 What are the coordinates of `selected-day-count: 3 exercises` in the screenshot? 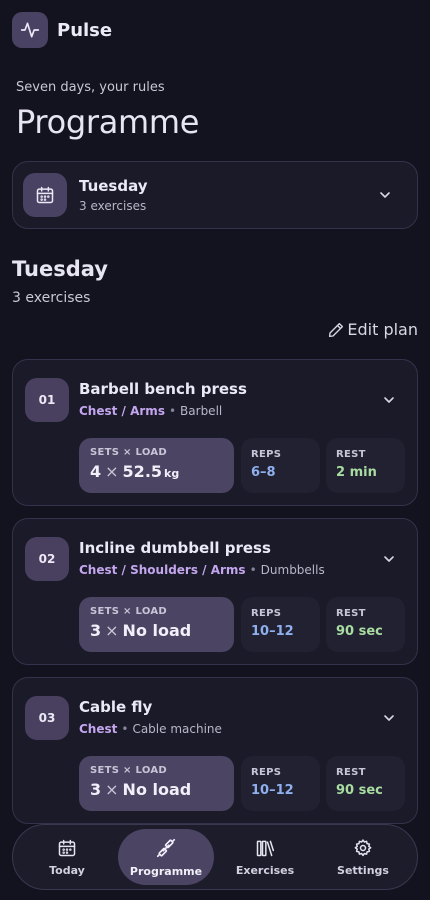 It's located at (113, 206).